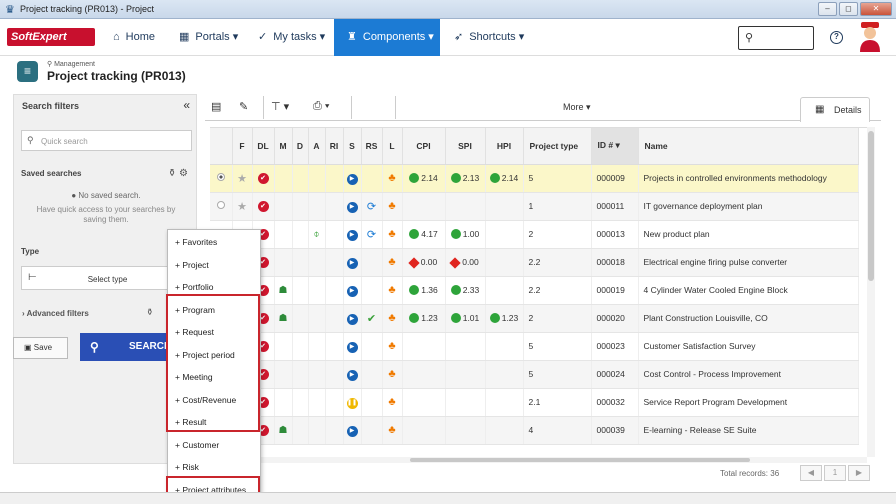  What do you see at coordinates (448, 73) in the screenshot?
I see `page-header: ≡ ⚲ Management Project tracking (PR013)` at bounding box center [448, 73].